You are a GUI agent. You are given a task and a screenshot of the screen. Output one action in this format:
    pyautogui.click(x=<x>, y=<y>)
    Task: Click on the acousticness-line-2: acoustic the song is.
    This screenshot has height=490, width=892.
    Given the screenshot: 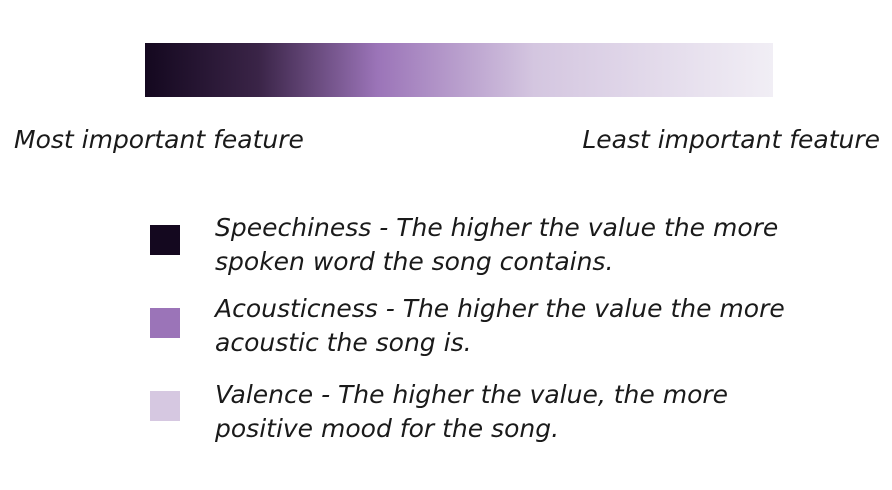 What is the action you would take?
    pyautogui.click(x=343, y=342)
    